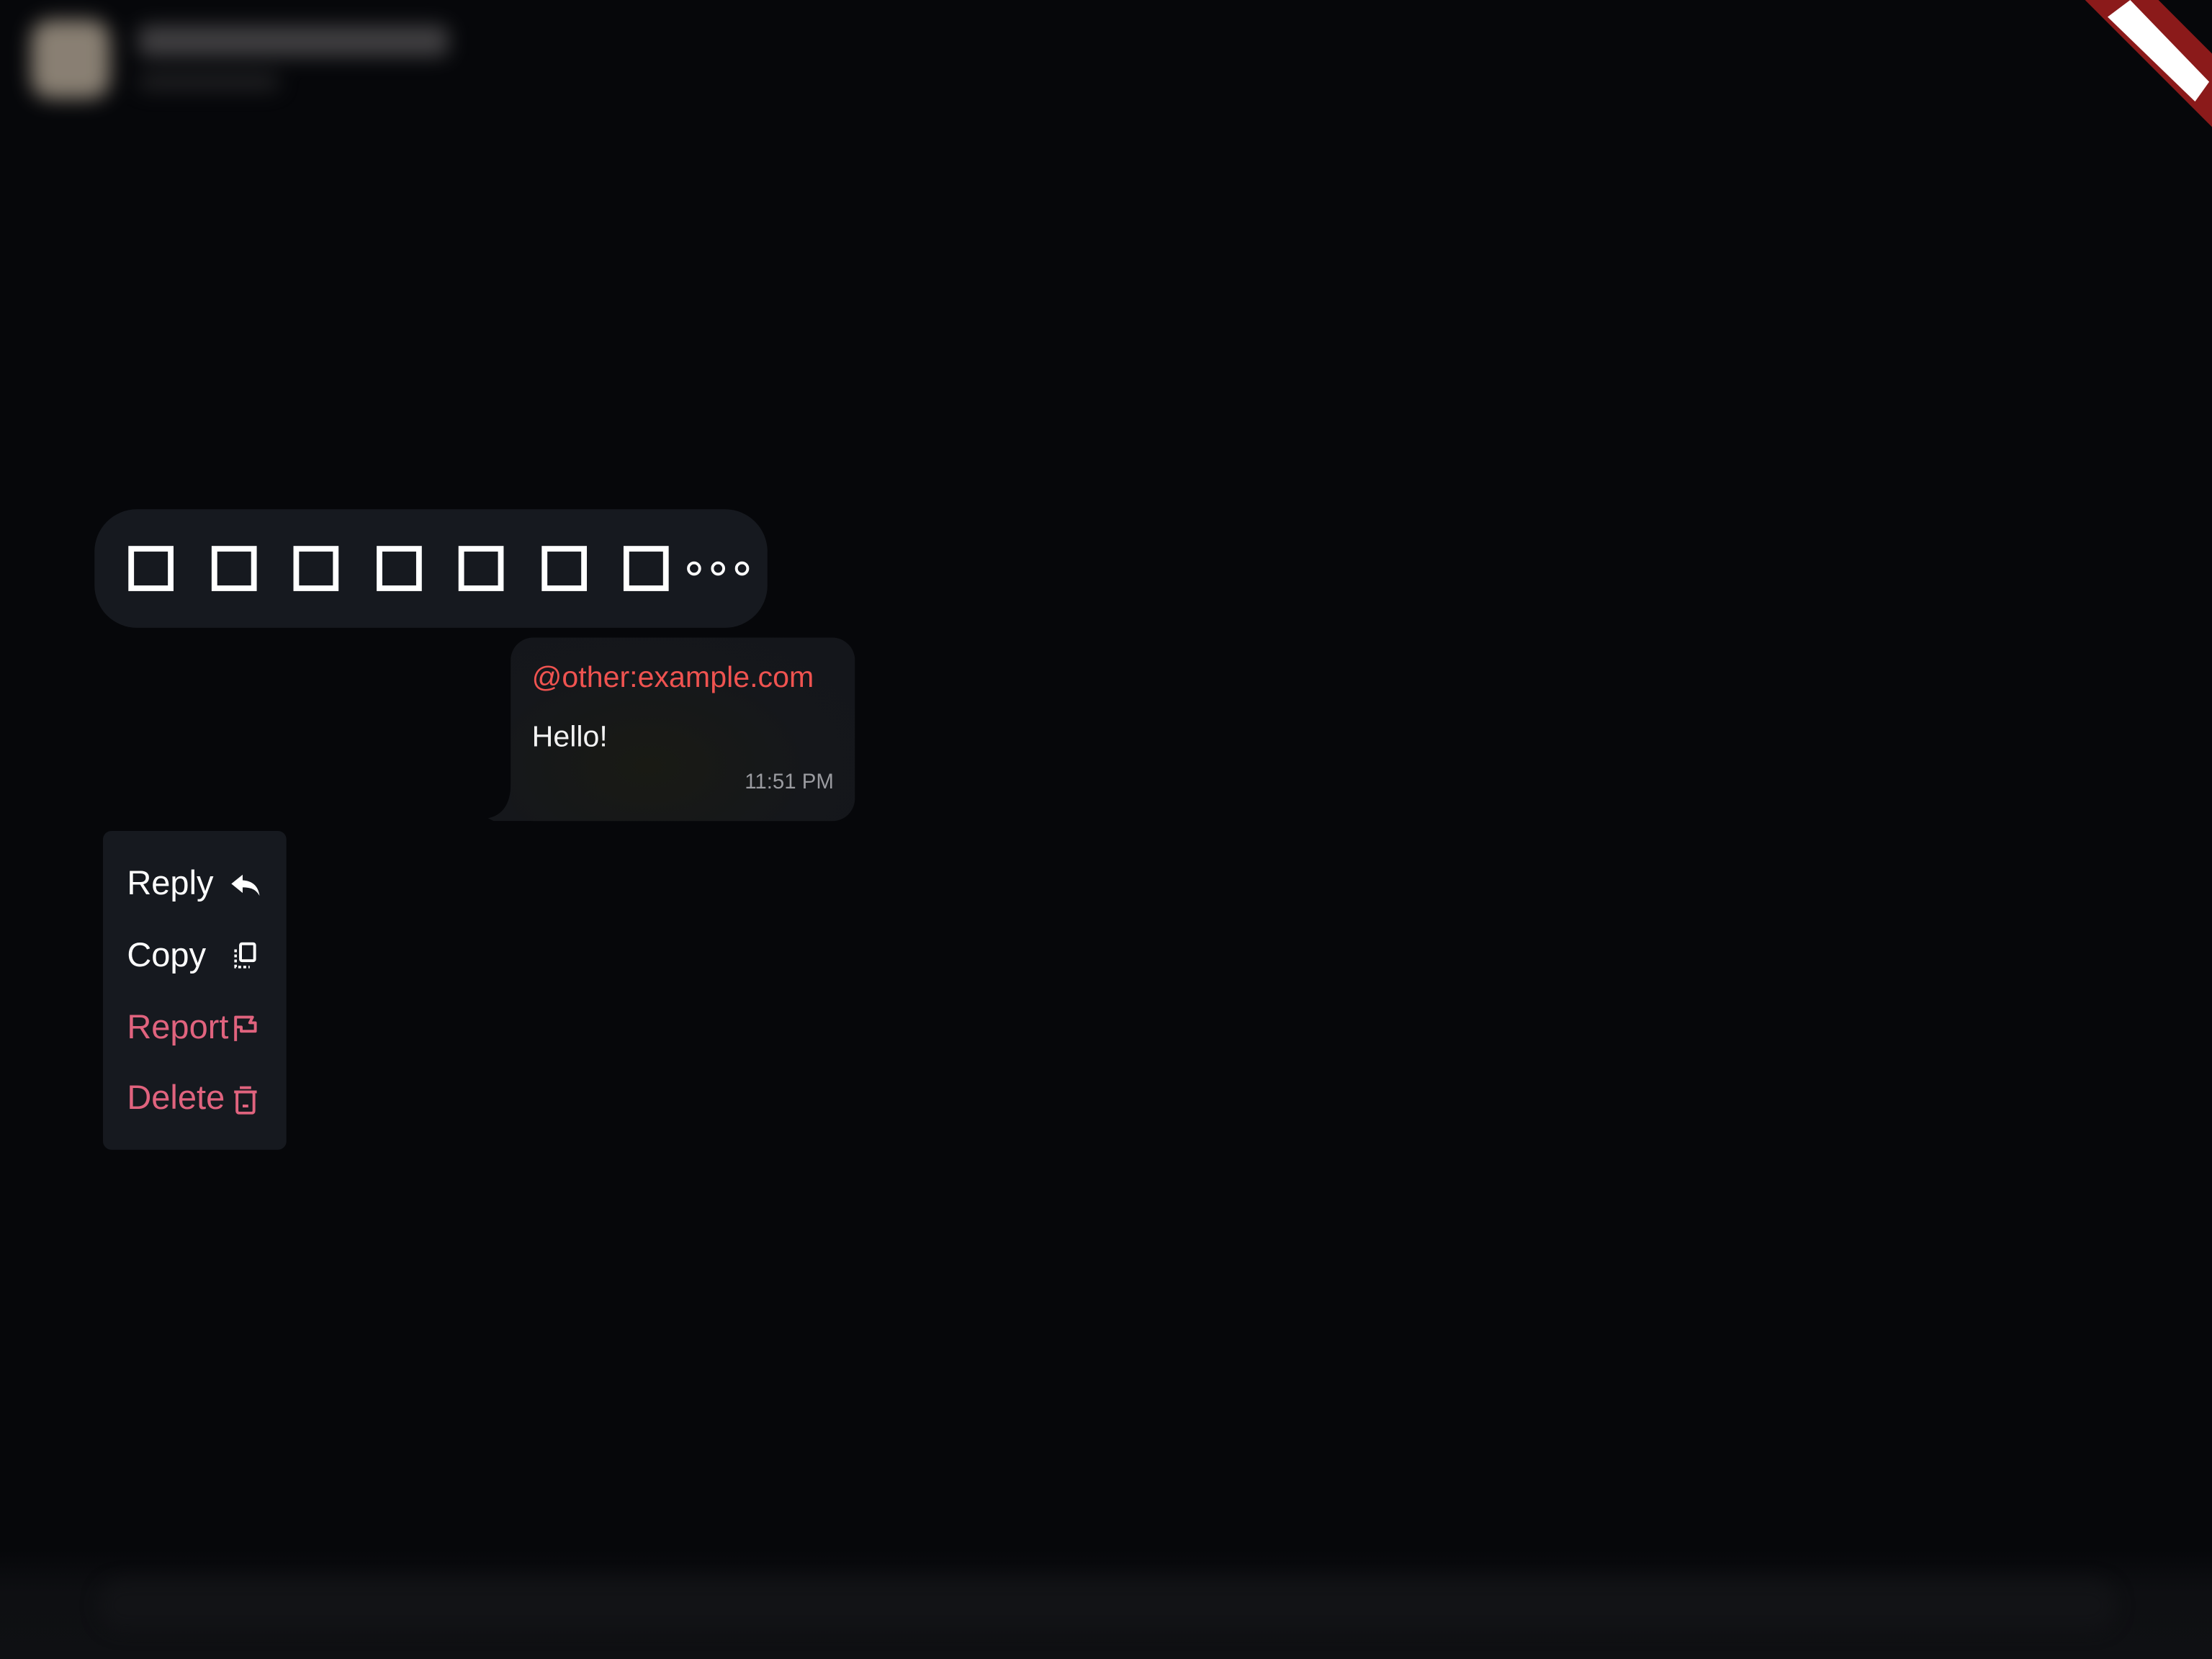  I want to click on trash-icon, so click(245, 1100).